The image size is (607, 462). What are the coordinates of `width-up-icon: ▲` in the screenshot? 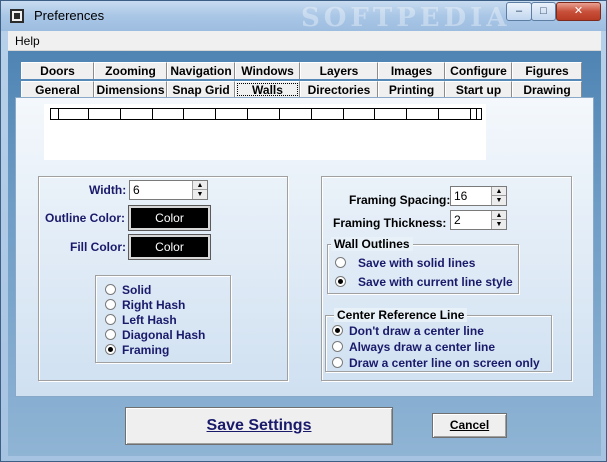 It's located at (200, 185).